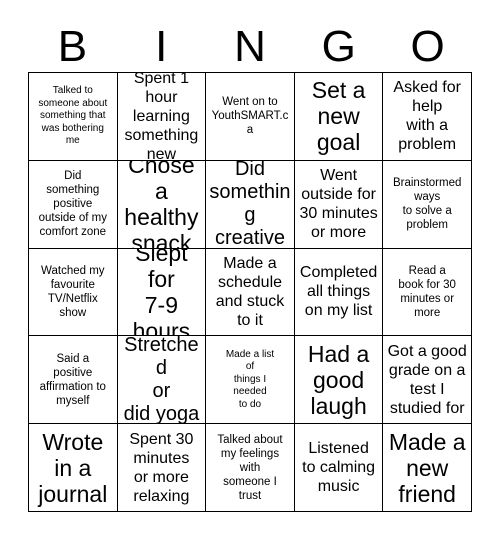 The height and width of the screenshot is (544, 500). I want to click on bingo-square: Got a good grade on a test I studied for, so click(427, 380).